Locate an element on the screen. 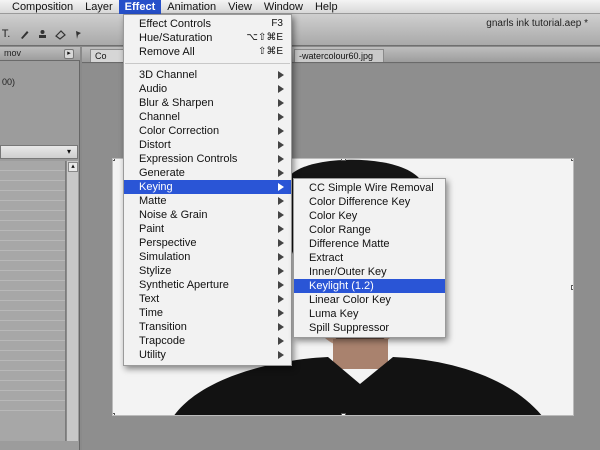 The width and height of the screenshot is (600, 450). submenu-item-spill-suppressor: Spill Suppressor is located at coordinates (369, 328).